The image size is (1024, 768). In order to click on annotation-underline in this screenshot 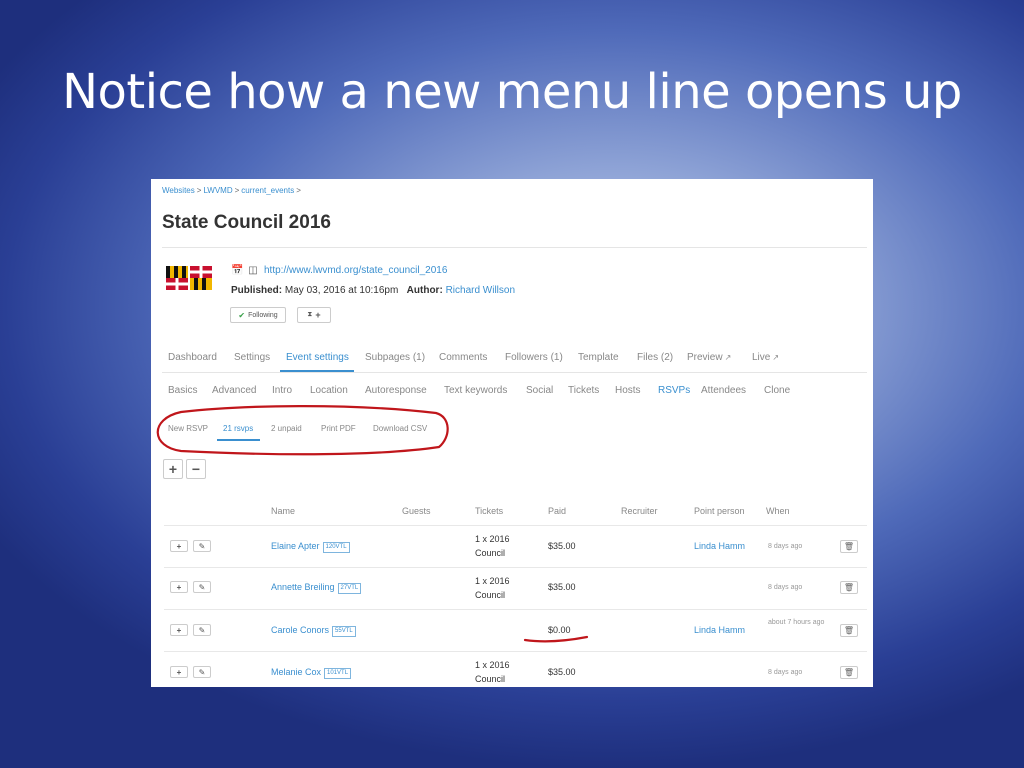, I will do `click(556, 639)`.